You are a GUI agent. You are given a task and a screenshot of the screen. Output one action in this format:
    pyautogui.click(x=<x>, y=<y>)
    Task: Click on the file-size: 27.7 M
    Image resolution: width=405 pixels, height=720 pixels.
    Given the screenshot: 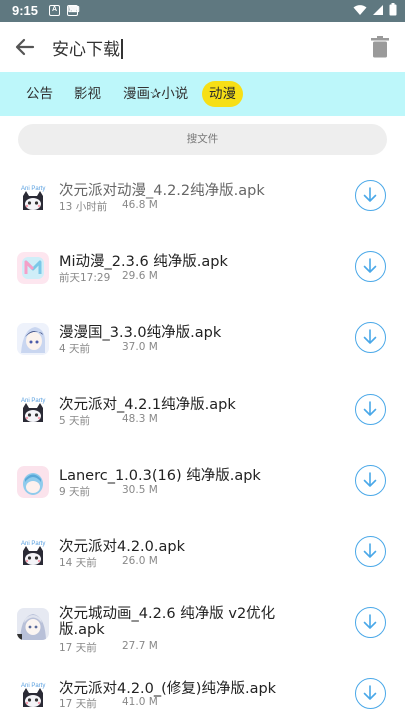 What is the action you would take?
    pyautogui.click(x=140, y=646)
    